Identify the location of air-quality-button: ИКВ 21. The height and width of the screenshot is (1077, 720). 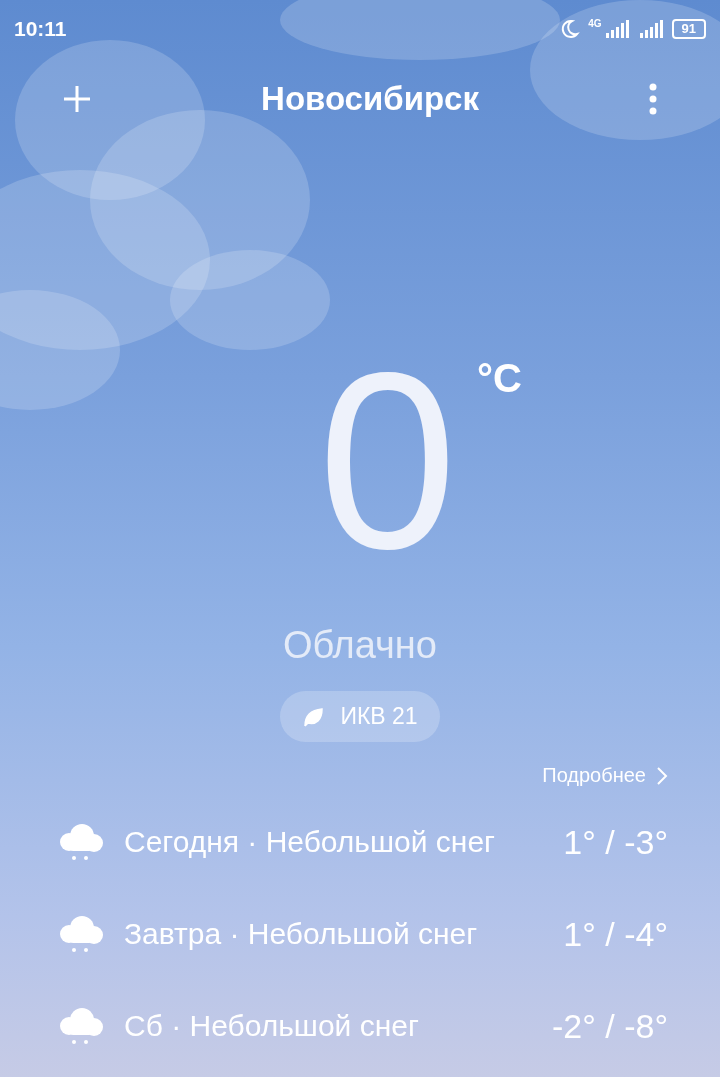
(360, 716).